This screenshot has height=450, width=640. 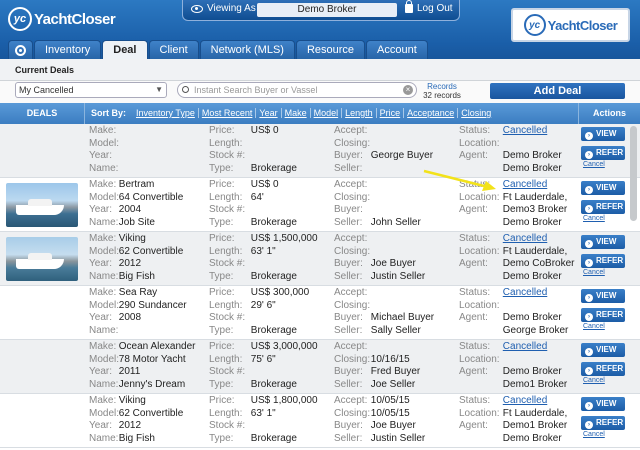 I want to click on search-input: Instant Search Buyer or Vassel ×, so click(x=297, y=90).